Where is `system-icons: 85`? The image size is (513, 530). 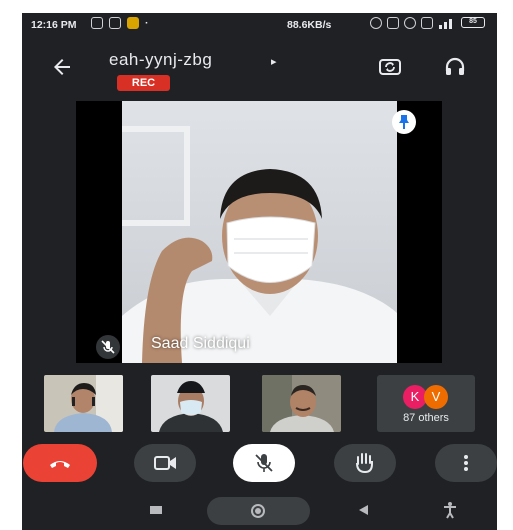
system-icons: 85 is located at coordinates (427, 23).